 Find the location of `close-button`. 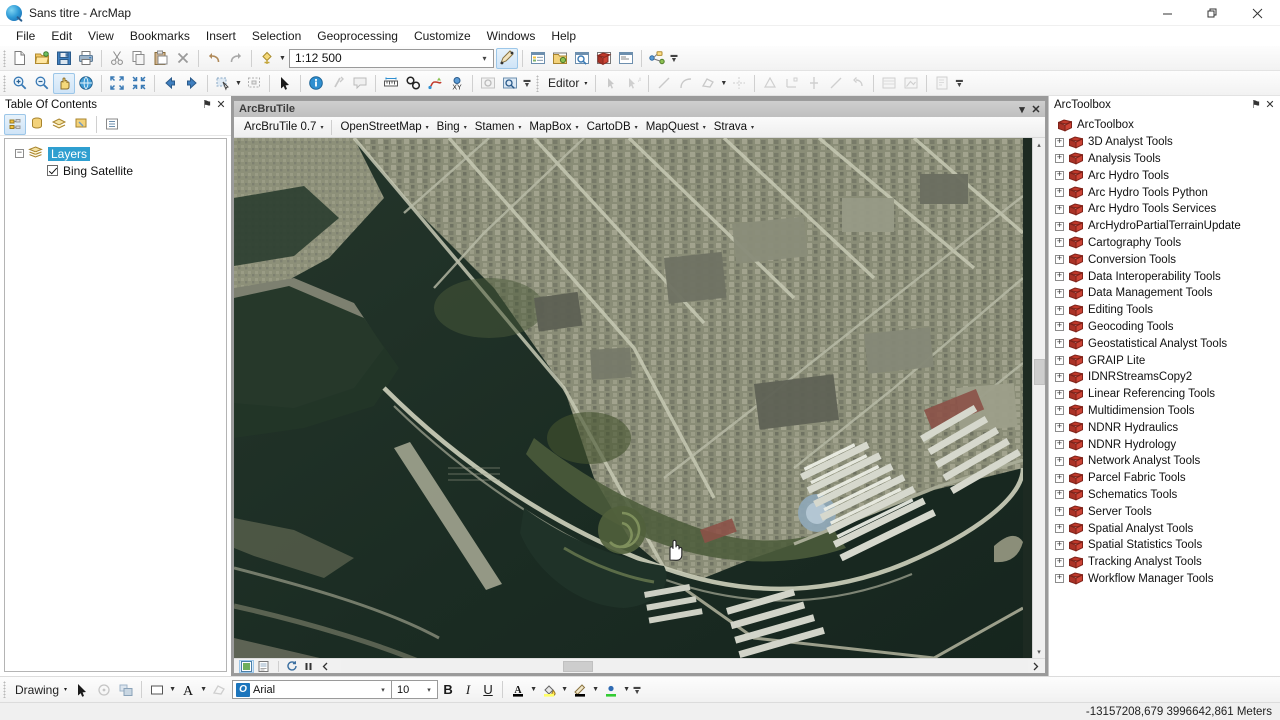

close-button is located at coordinates (1257, 13).